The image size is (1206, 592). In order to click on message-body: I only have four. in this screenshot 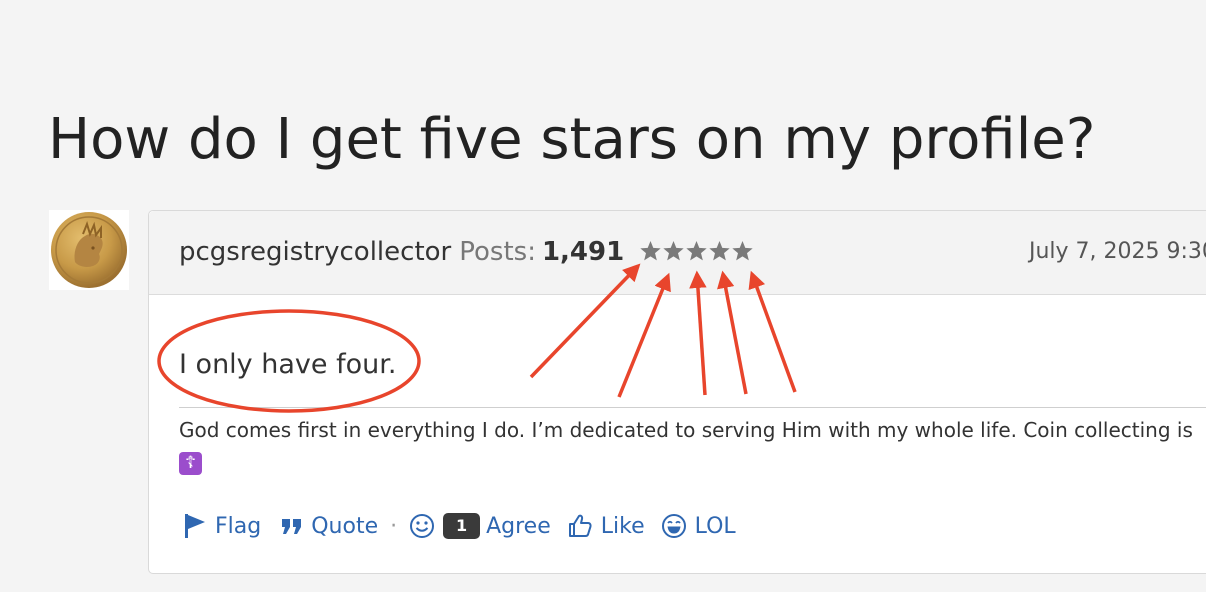, I will do `click(288, 364)`.